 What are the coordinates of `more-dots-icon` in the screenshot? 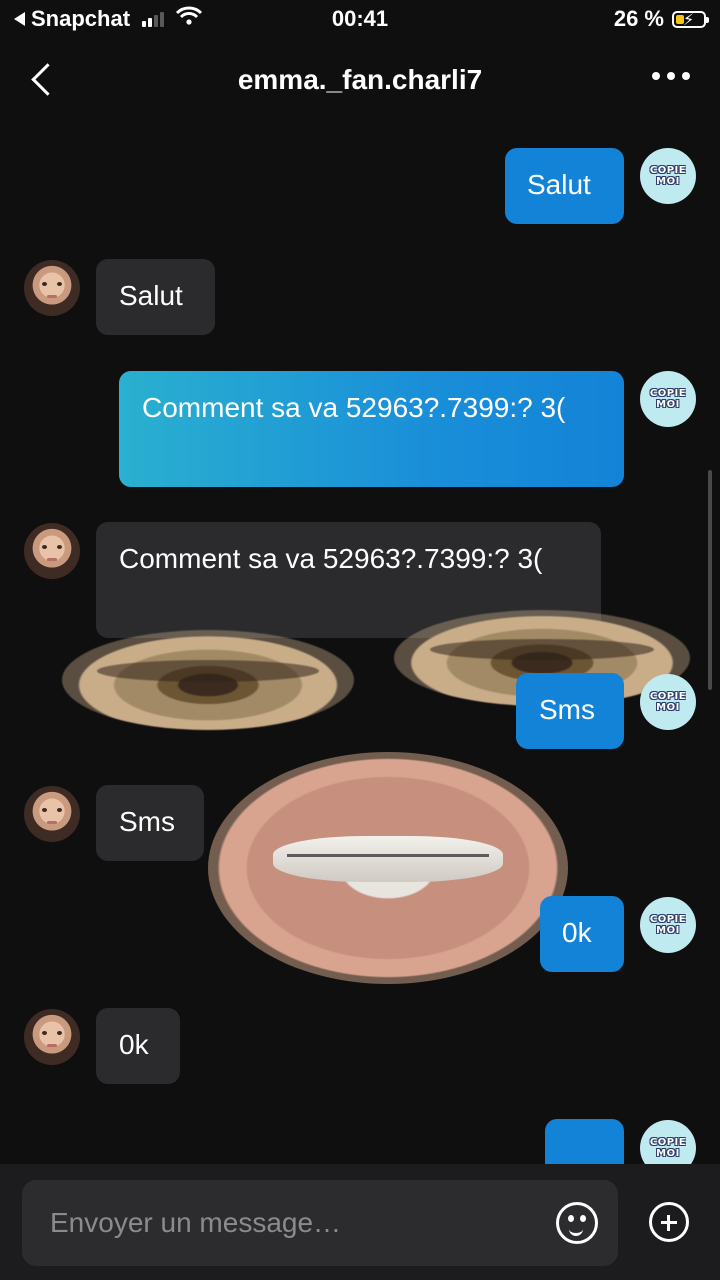 It's located at (671, 76).